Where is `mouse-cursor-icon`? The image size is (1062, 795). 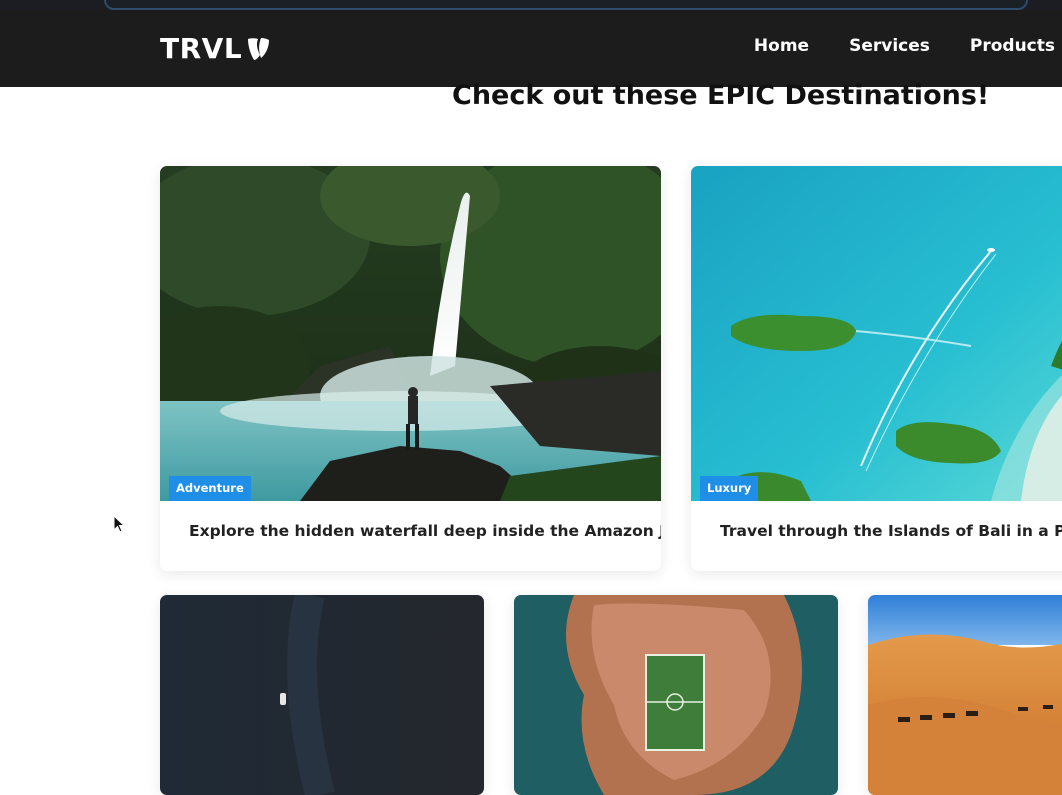
mouse-cursor-icon is located at coordinates (119, 525).